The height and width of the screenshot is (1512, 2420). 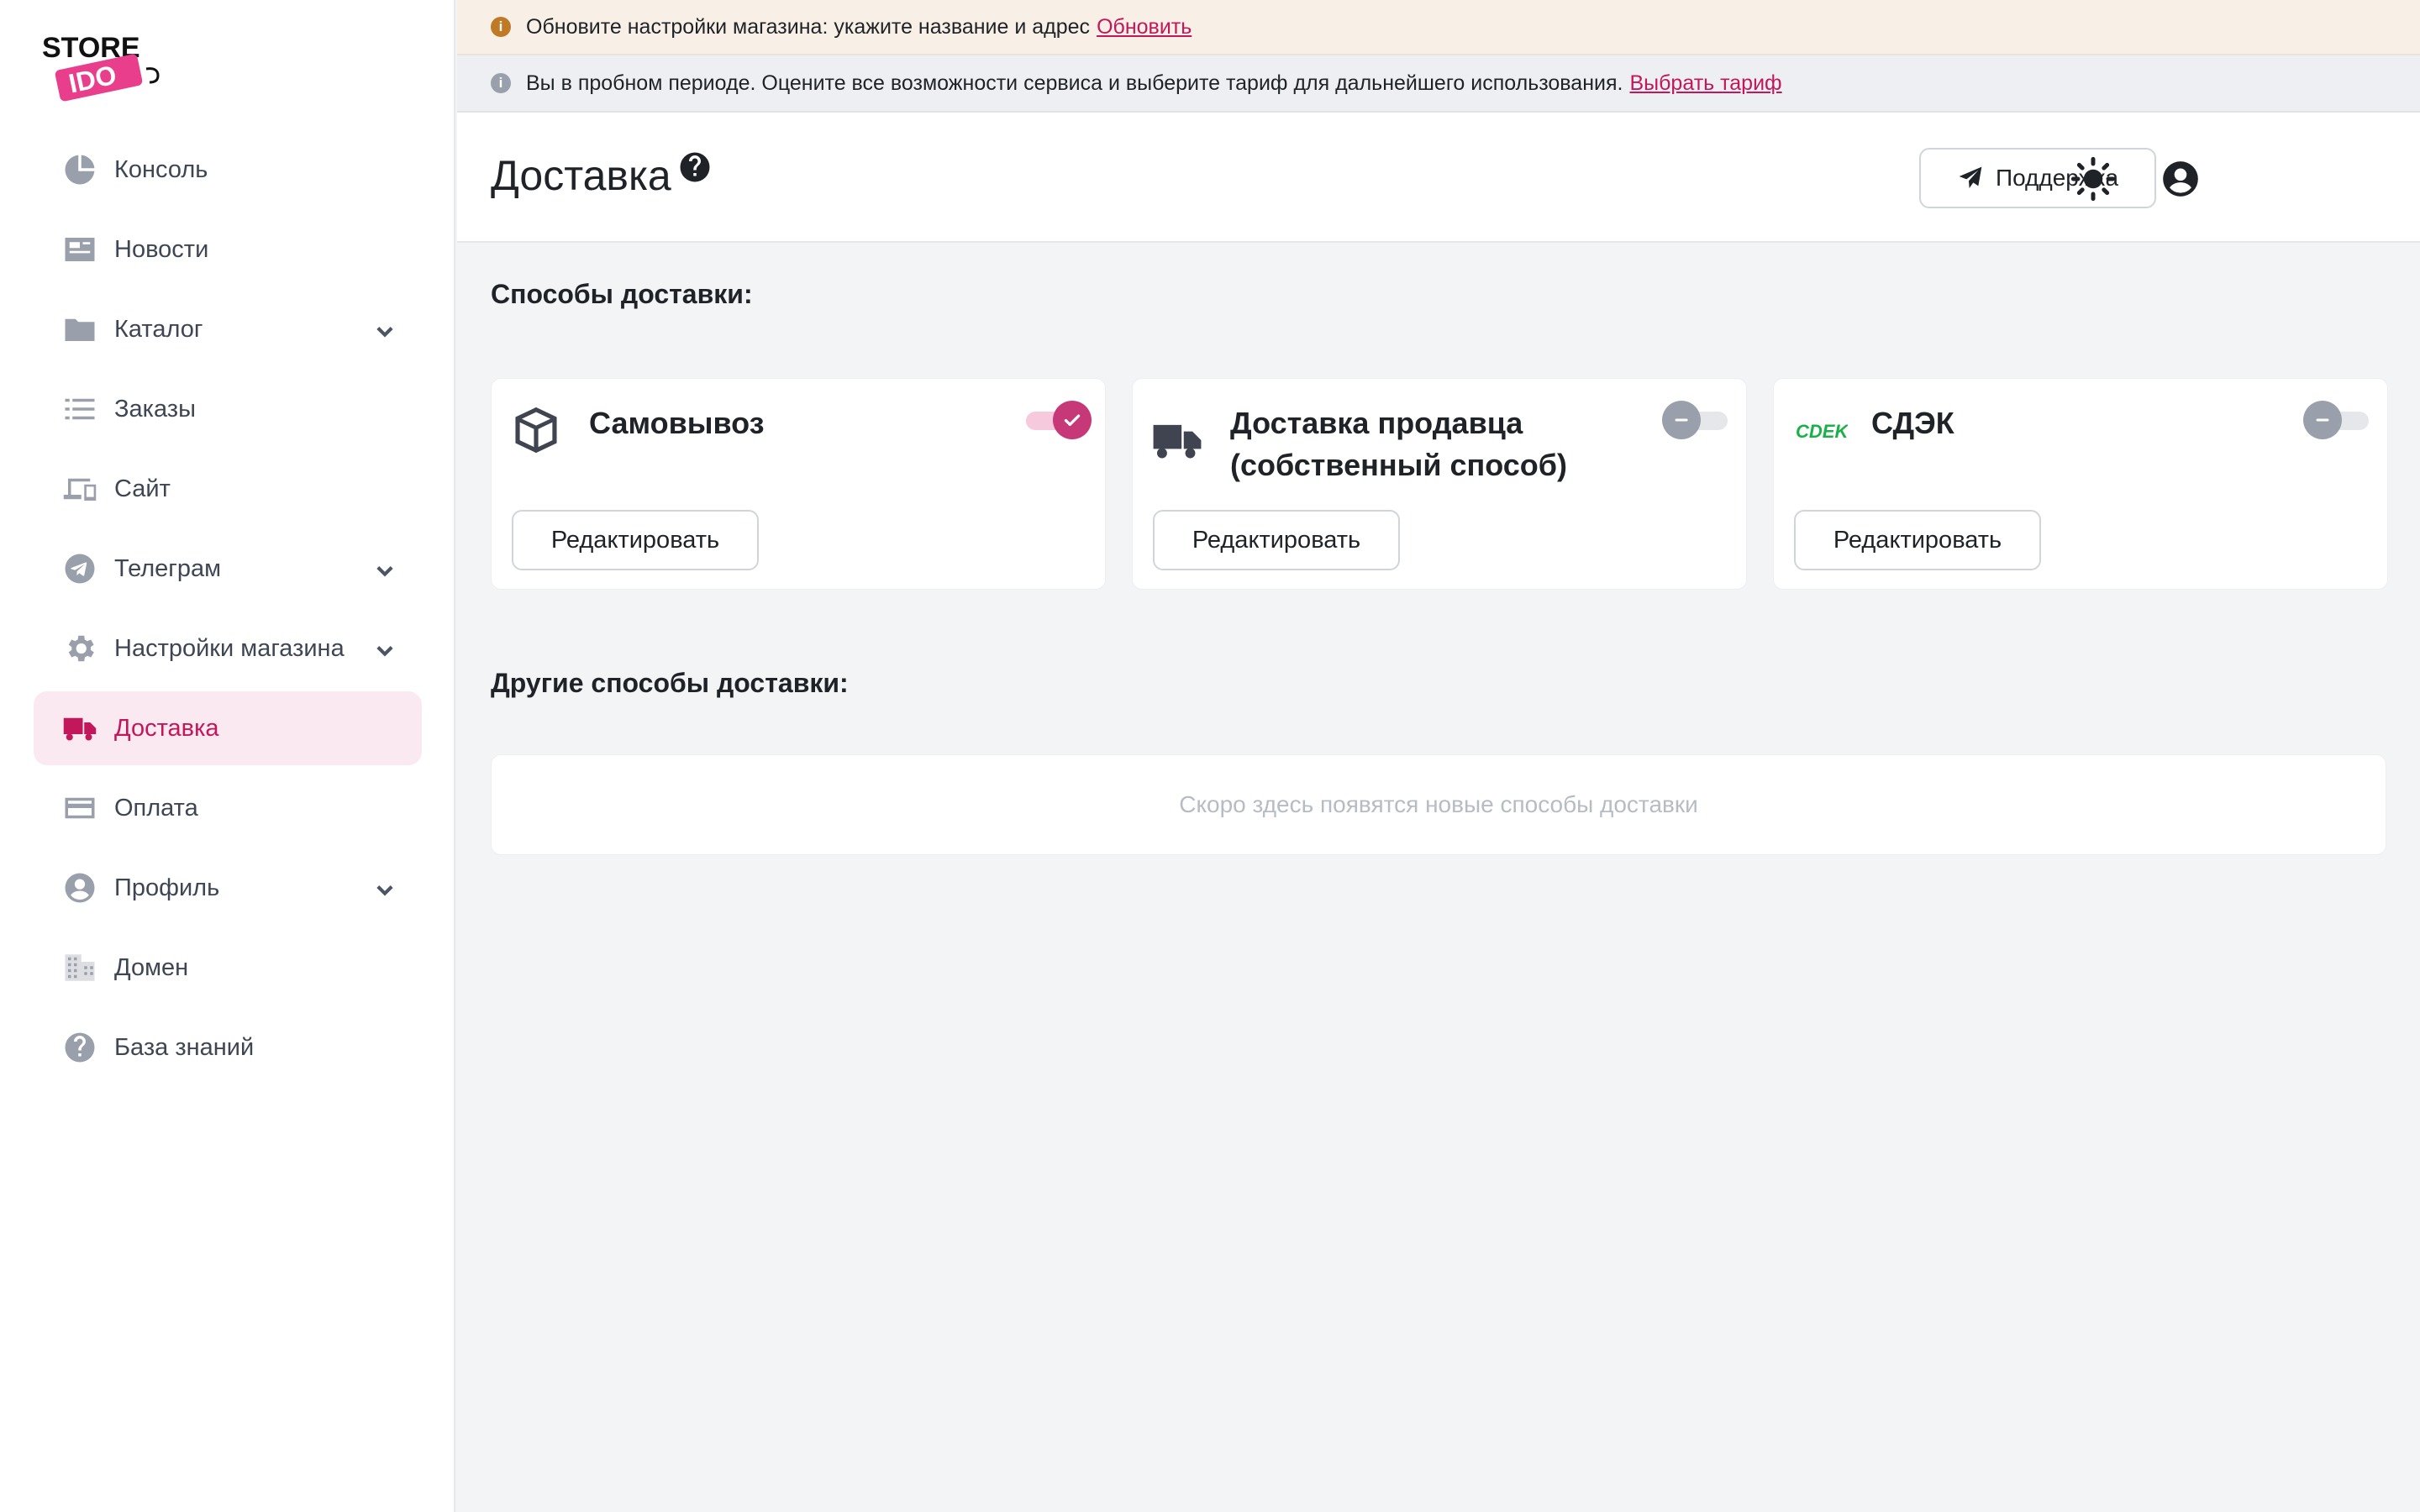 I want to click on store-ido-logo: STORE IDO, so click(x=106, y=66).